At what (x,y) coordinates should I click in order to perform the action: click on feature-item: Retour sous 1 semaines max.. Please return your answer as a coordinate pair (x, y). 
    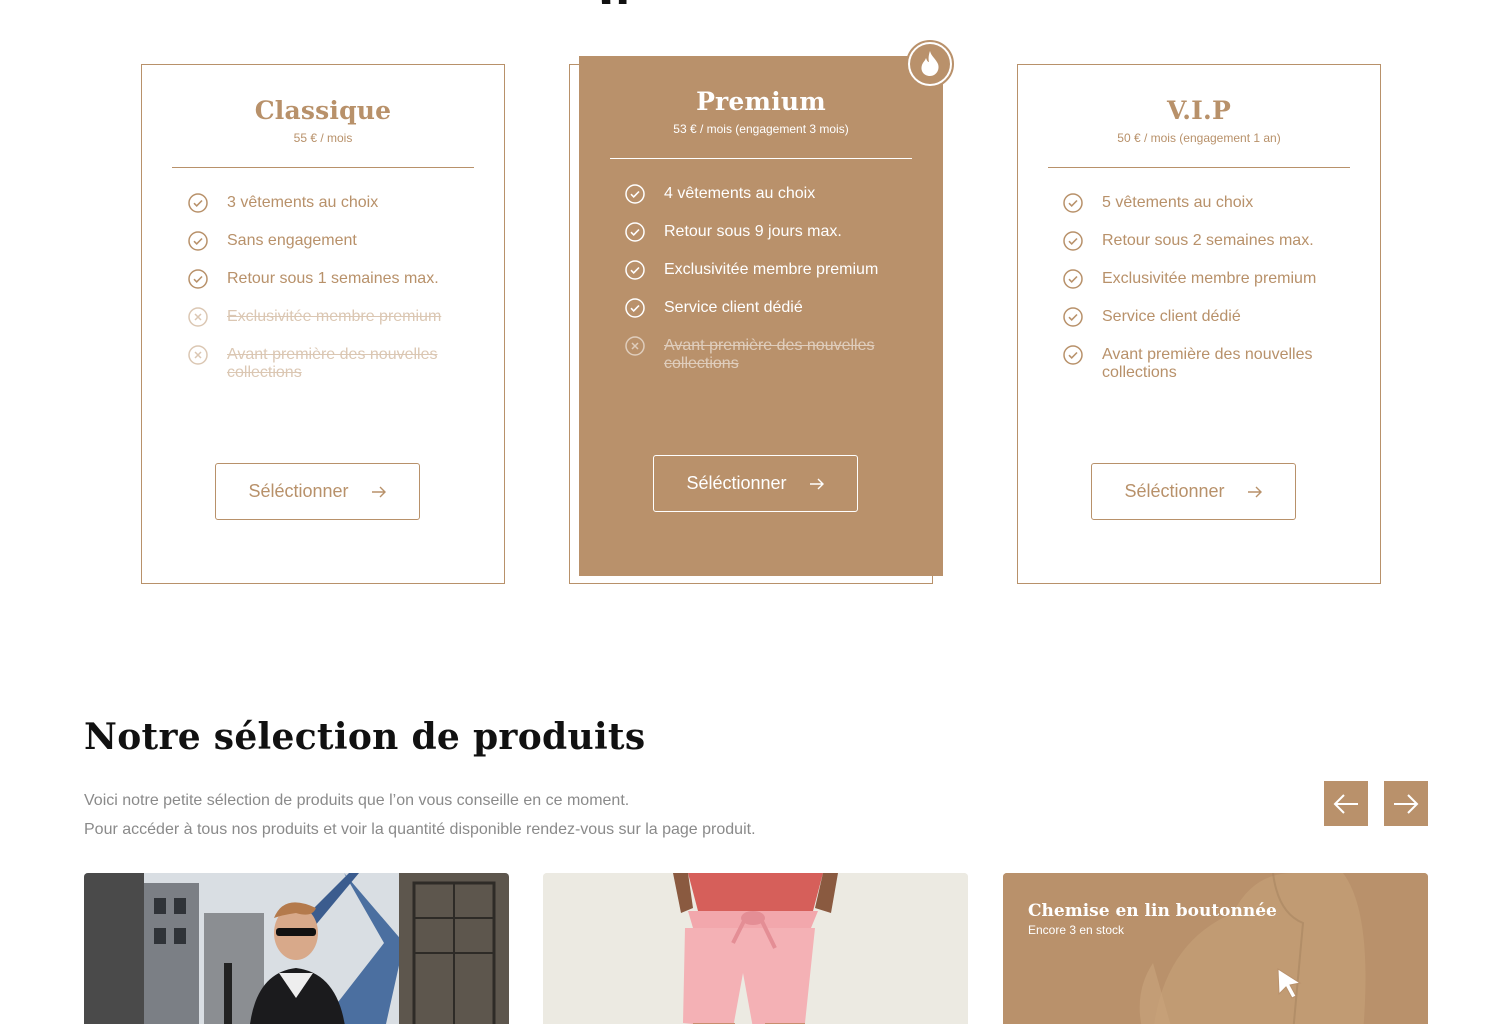
    Looking at the image, I should click on (322, 288).